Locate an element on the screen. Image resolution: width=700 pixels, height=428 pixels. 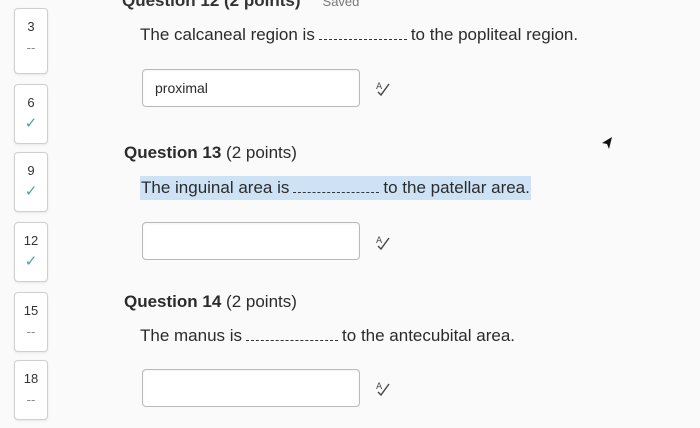
question-12-answer-input: proximal is located at coordinates (251, 88).